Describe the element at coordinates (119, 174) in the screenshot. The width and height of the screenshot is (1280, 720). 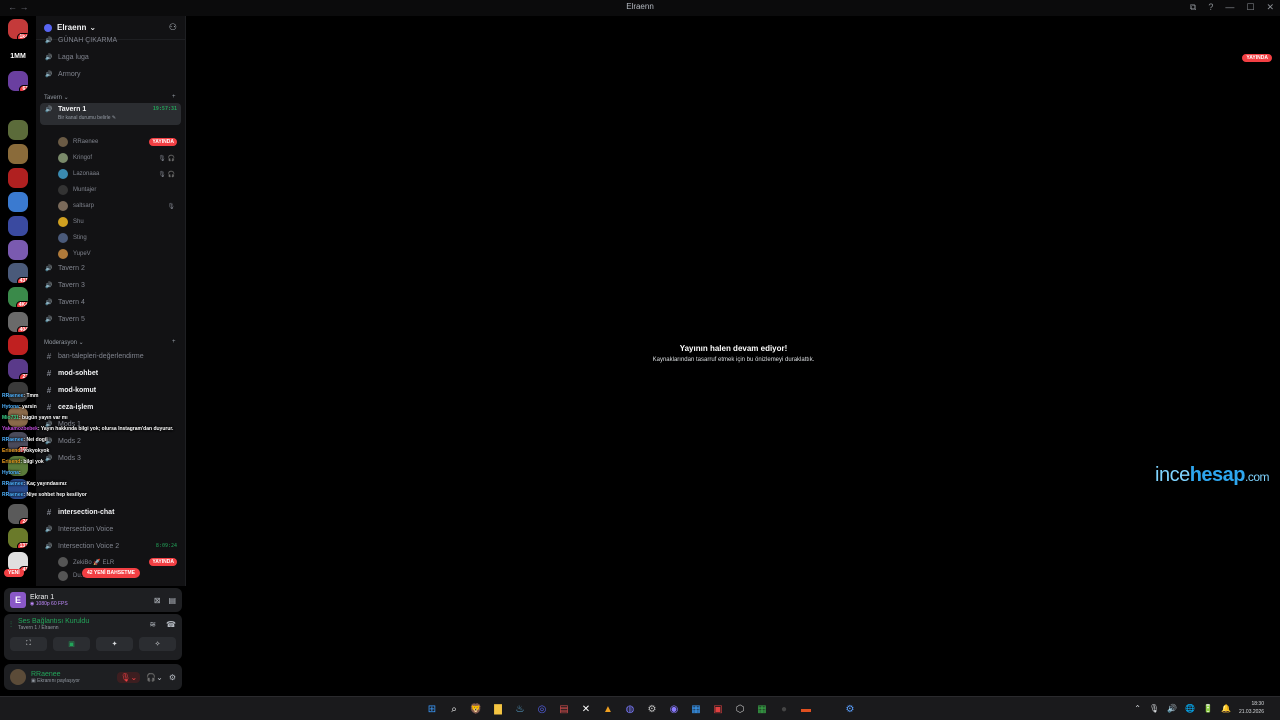
I see `voice-user: Lazonaaa 🎙 🎧` at that location.